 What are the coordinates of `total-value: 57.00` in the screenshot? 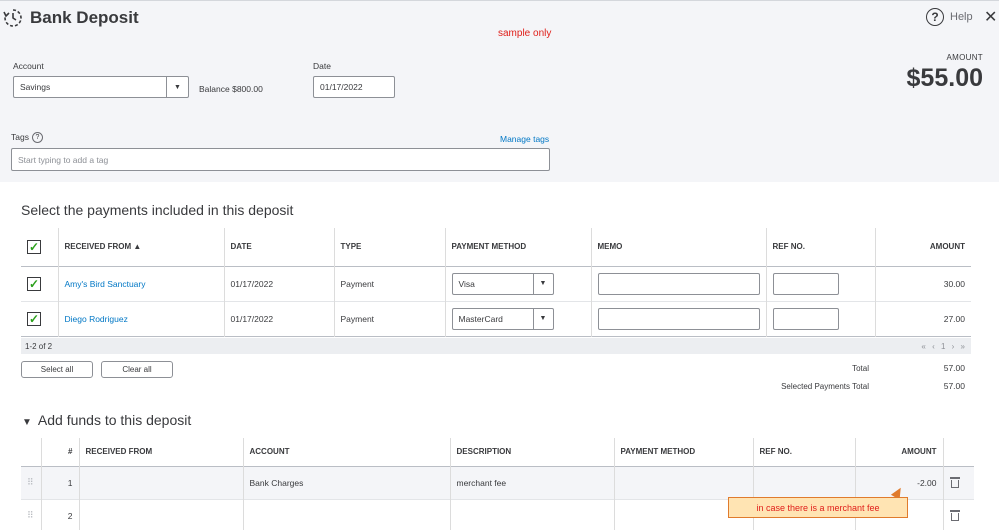 It's located at (954, 368).